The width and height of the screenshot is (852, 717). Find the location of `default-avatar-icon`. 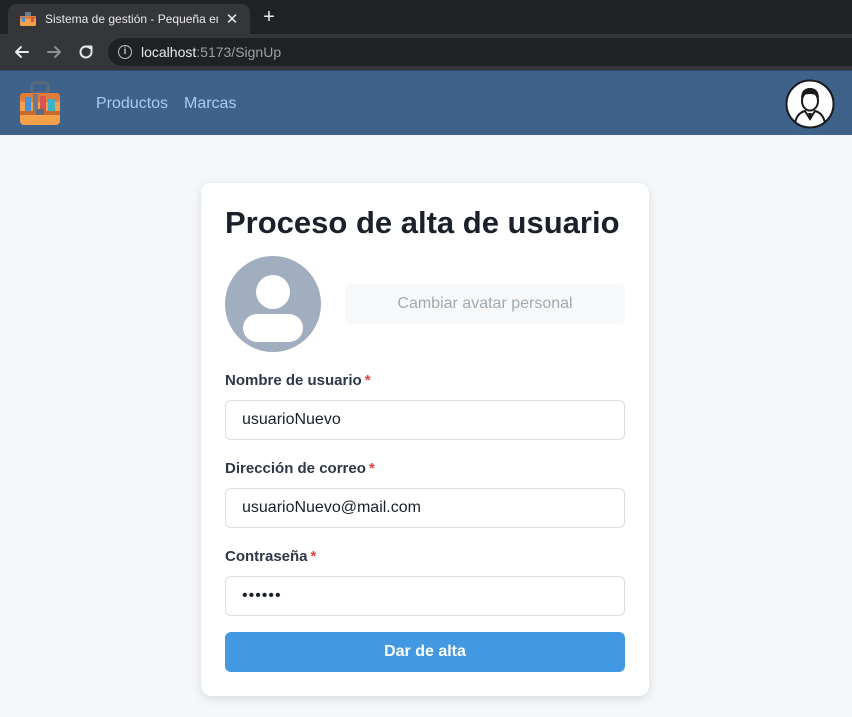

default-avatar-icon is located at coordinates (273, 304).